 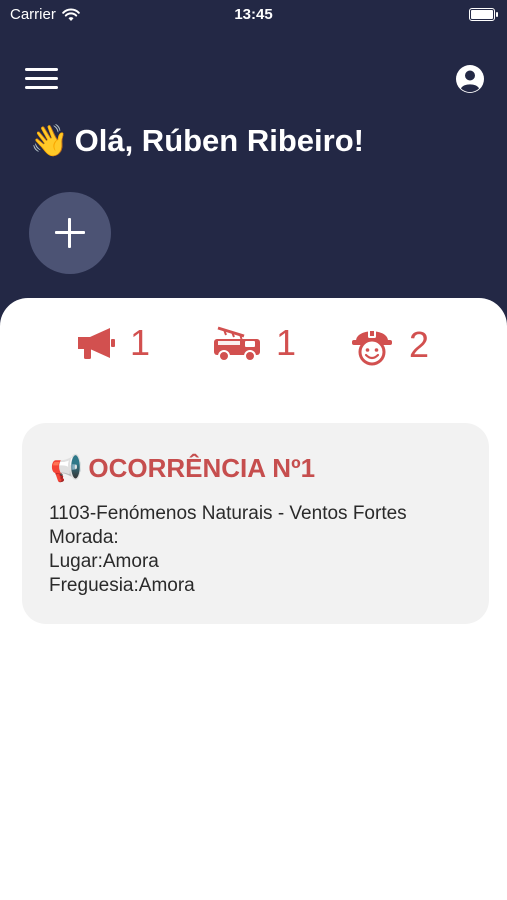 I want to click on stat-occurrences-value: 1, so click(x=140, y=342).